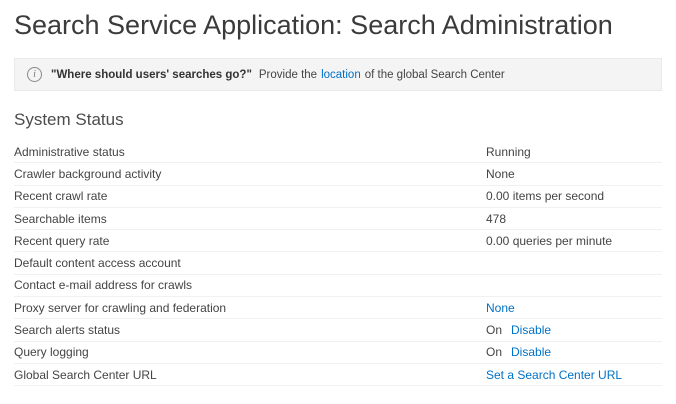 This screenshot has width=676, height=404. Describe the element at coordinates (338, 219) in the screenshot. I see `table-row: Searchable items 478` at that location.